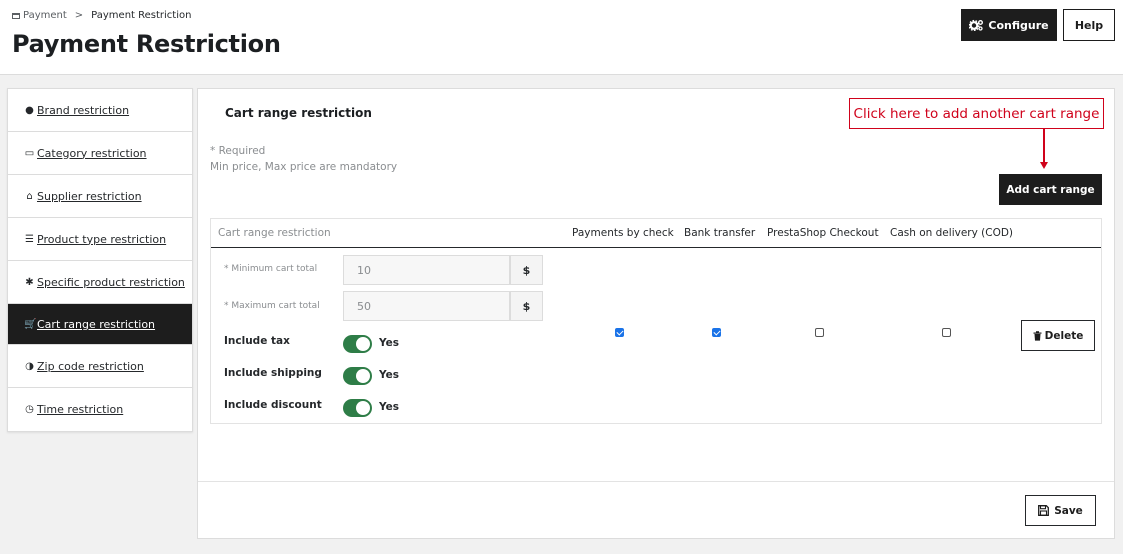  Describe the element at coordinates (29, 153) in the screenshot. I see `credit-card-icon: ▭` at that location.